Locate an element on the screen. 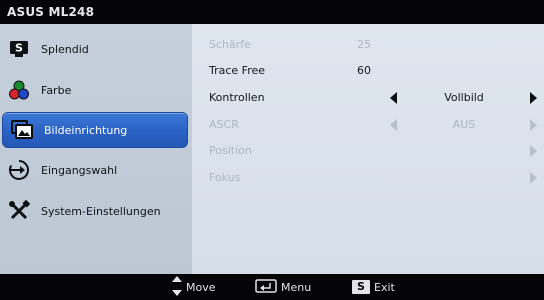 This screenshot has height=300, width=544. setting-label: ASCR is located at coordinates (224, 124).